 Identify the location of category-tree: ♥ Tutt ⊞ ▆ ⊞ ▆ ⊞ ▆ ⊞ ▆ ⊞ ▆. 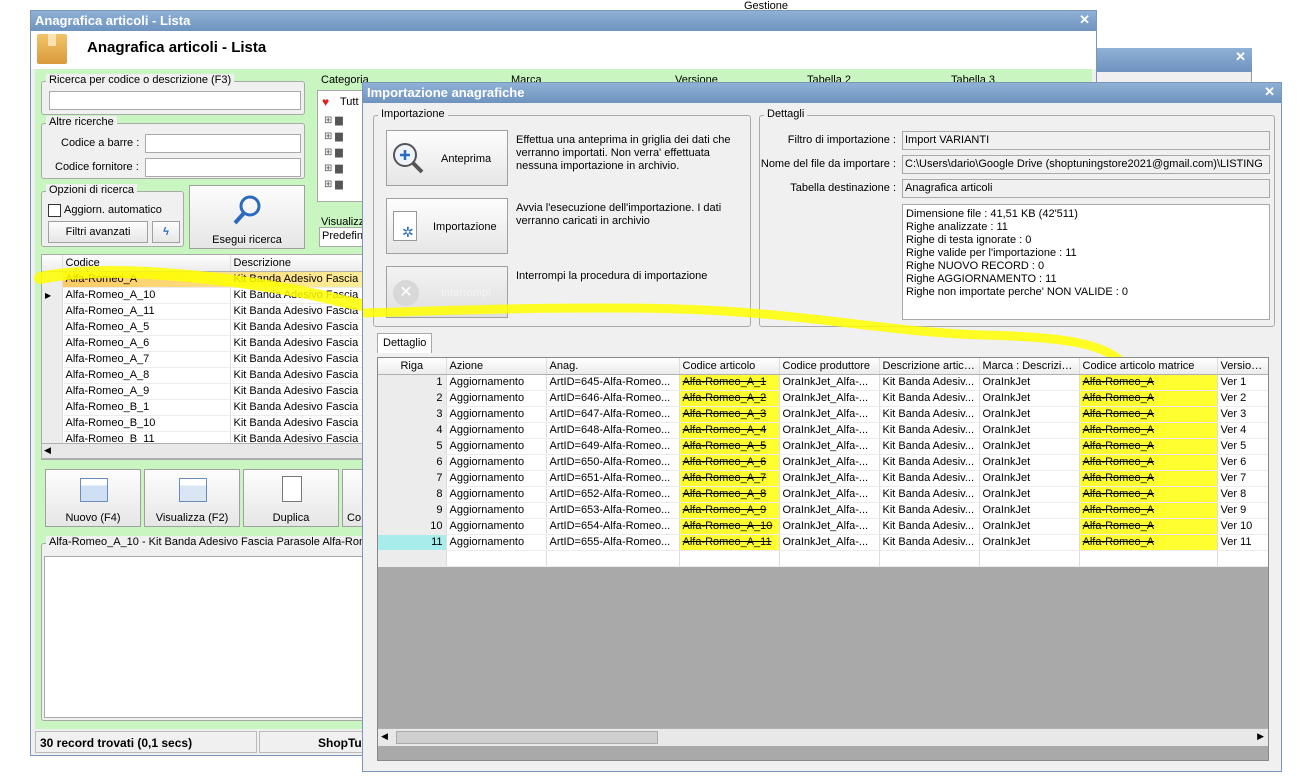
(340, 146).